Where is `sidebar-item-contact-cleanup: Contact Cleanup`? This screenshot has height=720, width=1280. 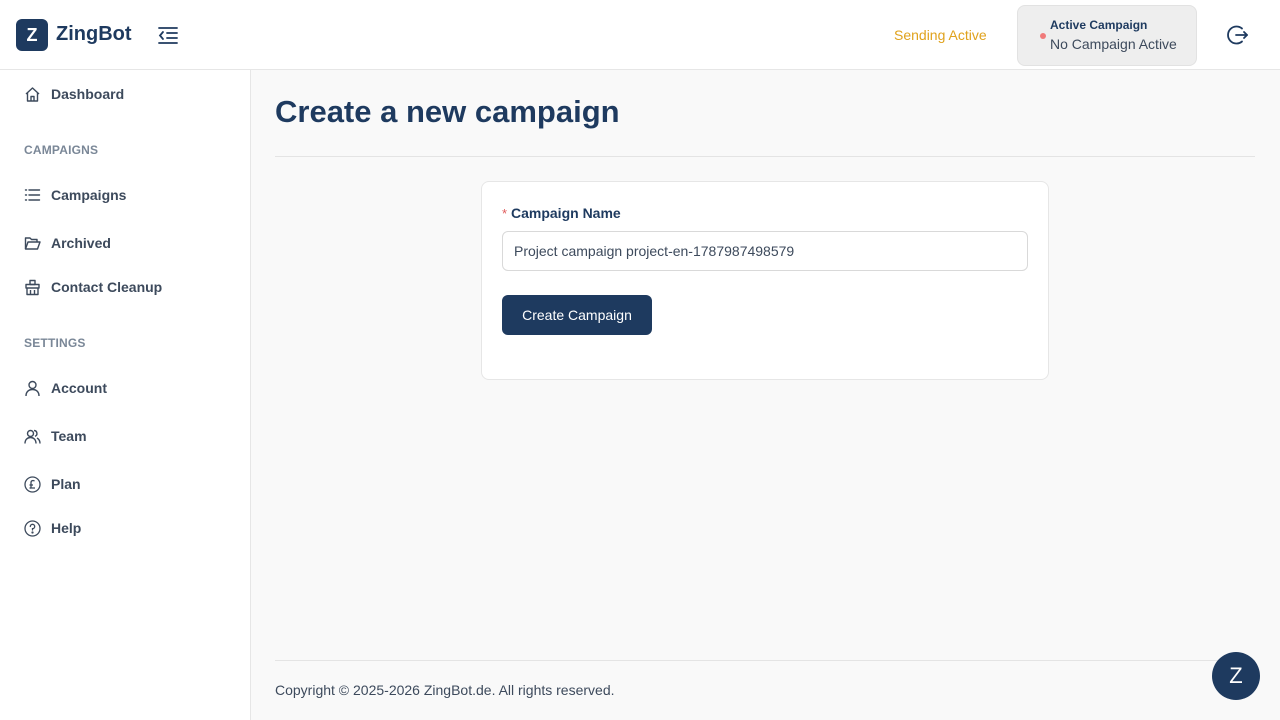
sidebar-item-contact-cleanup: Contact Cleanup is located at coordinates (125, 287).